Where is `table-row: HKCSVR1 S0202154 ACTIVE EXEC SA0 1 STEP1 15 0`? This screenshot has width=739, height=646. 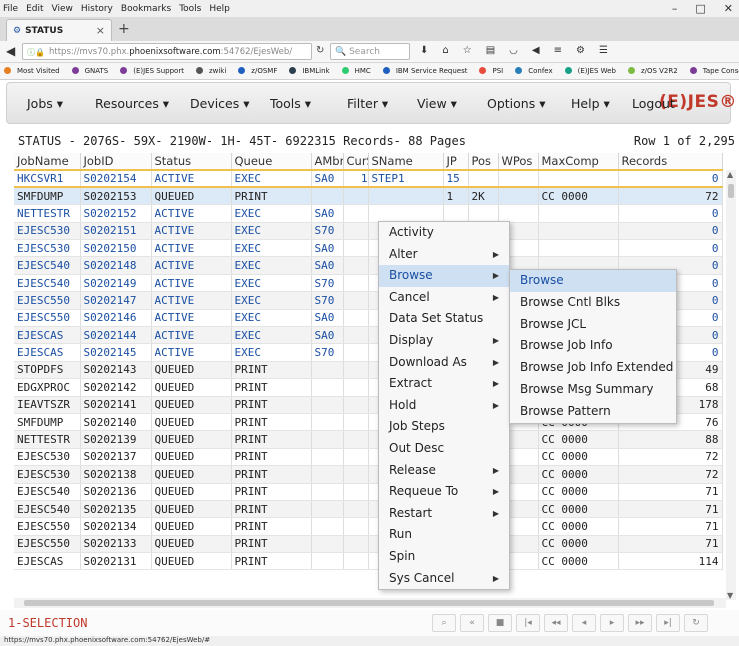 table-row: HKCSVR1 S0202154 ACTIVE EXEC SA0 1 STEP1 15 0 is located at coordinates (368, 178).